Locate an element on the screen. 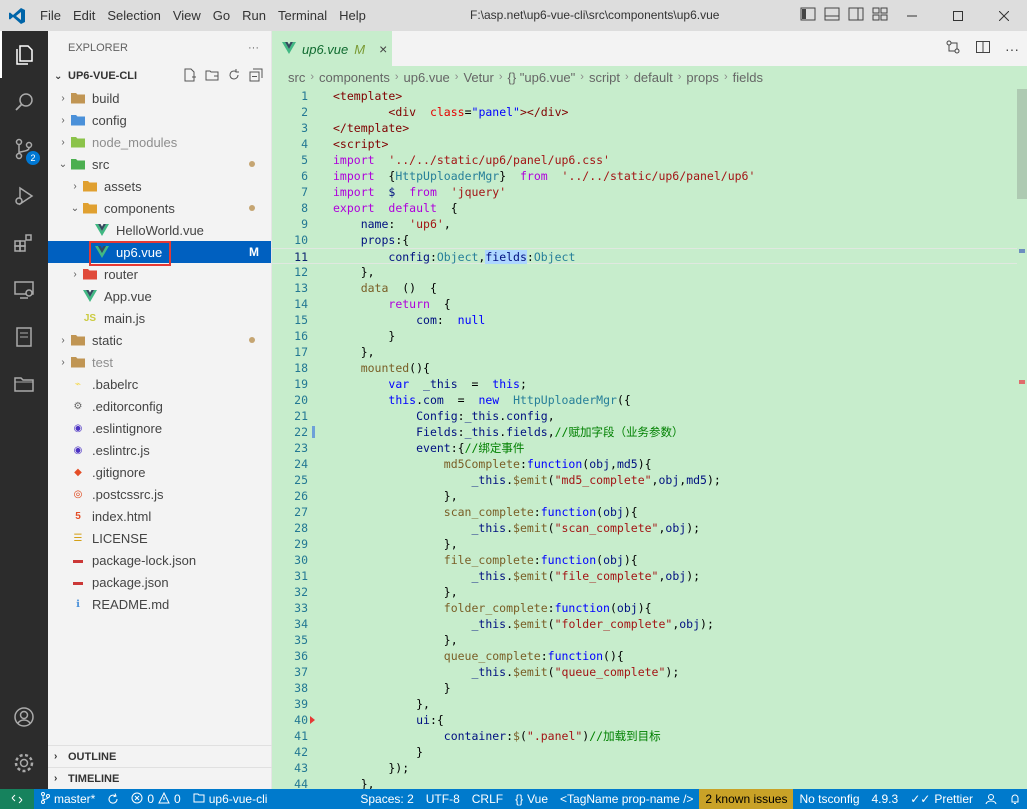 The image size is (1027, 809). code-line: 20 this.com = new HttpUploaderMgr({ is located at coordinates (644, 400).